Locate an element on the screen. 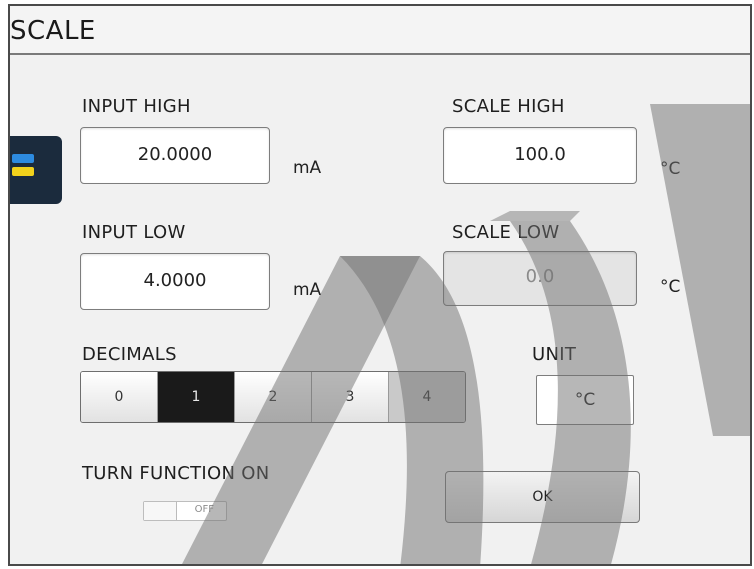 The width and height of the screenshot is (754, 569). scale-low-label: SCALE LOW is located at coordinates (506, 232).